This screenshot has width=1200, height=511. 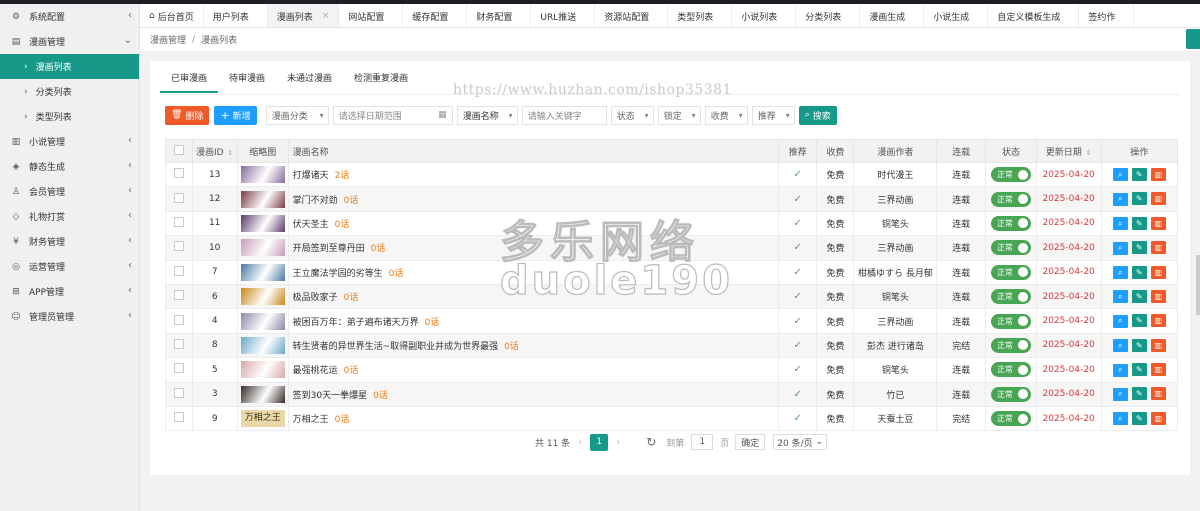 What do you see at coordinates (303, 15) in the screenshot?
I see `tab-2: 漫画列表 ×` at bounding box center [303, 15].